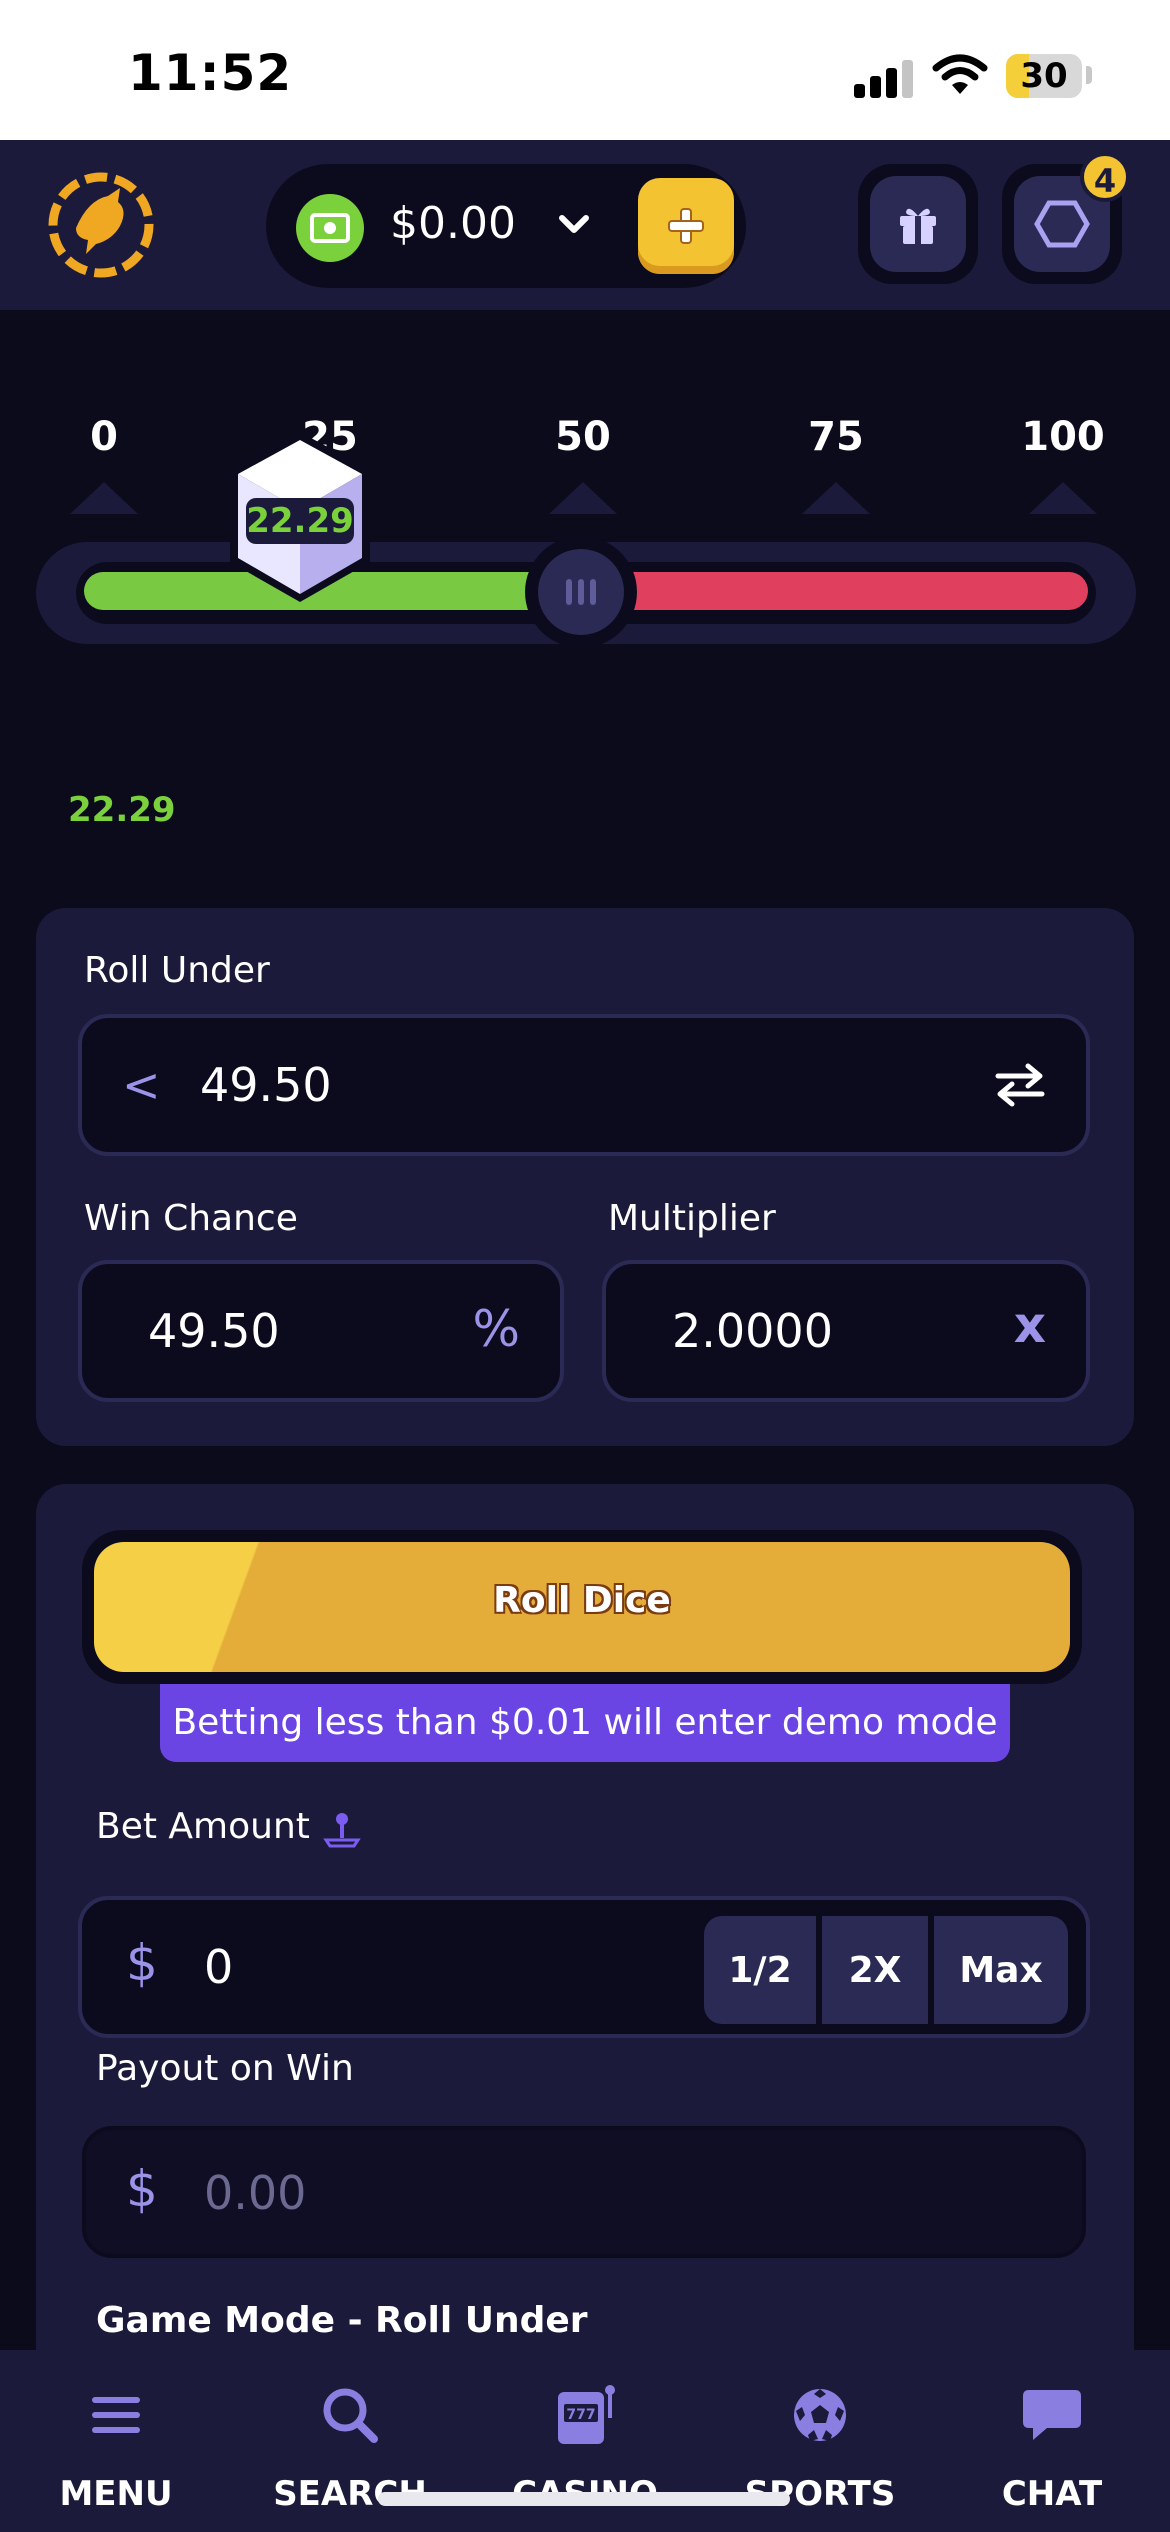  I want to click on scale-label-0: 0, so click(104, 437).